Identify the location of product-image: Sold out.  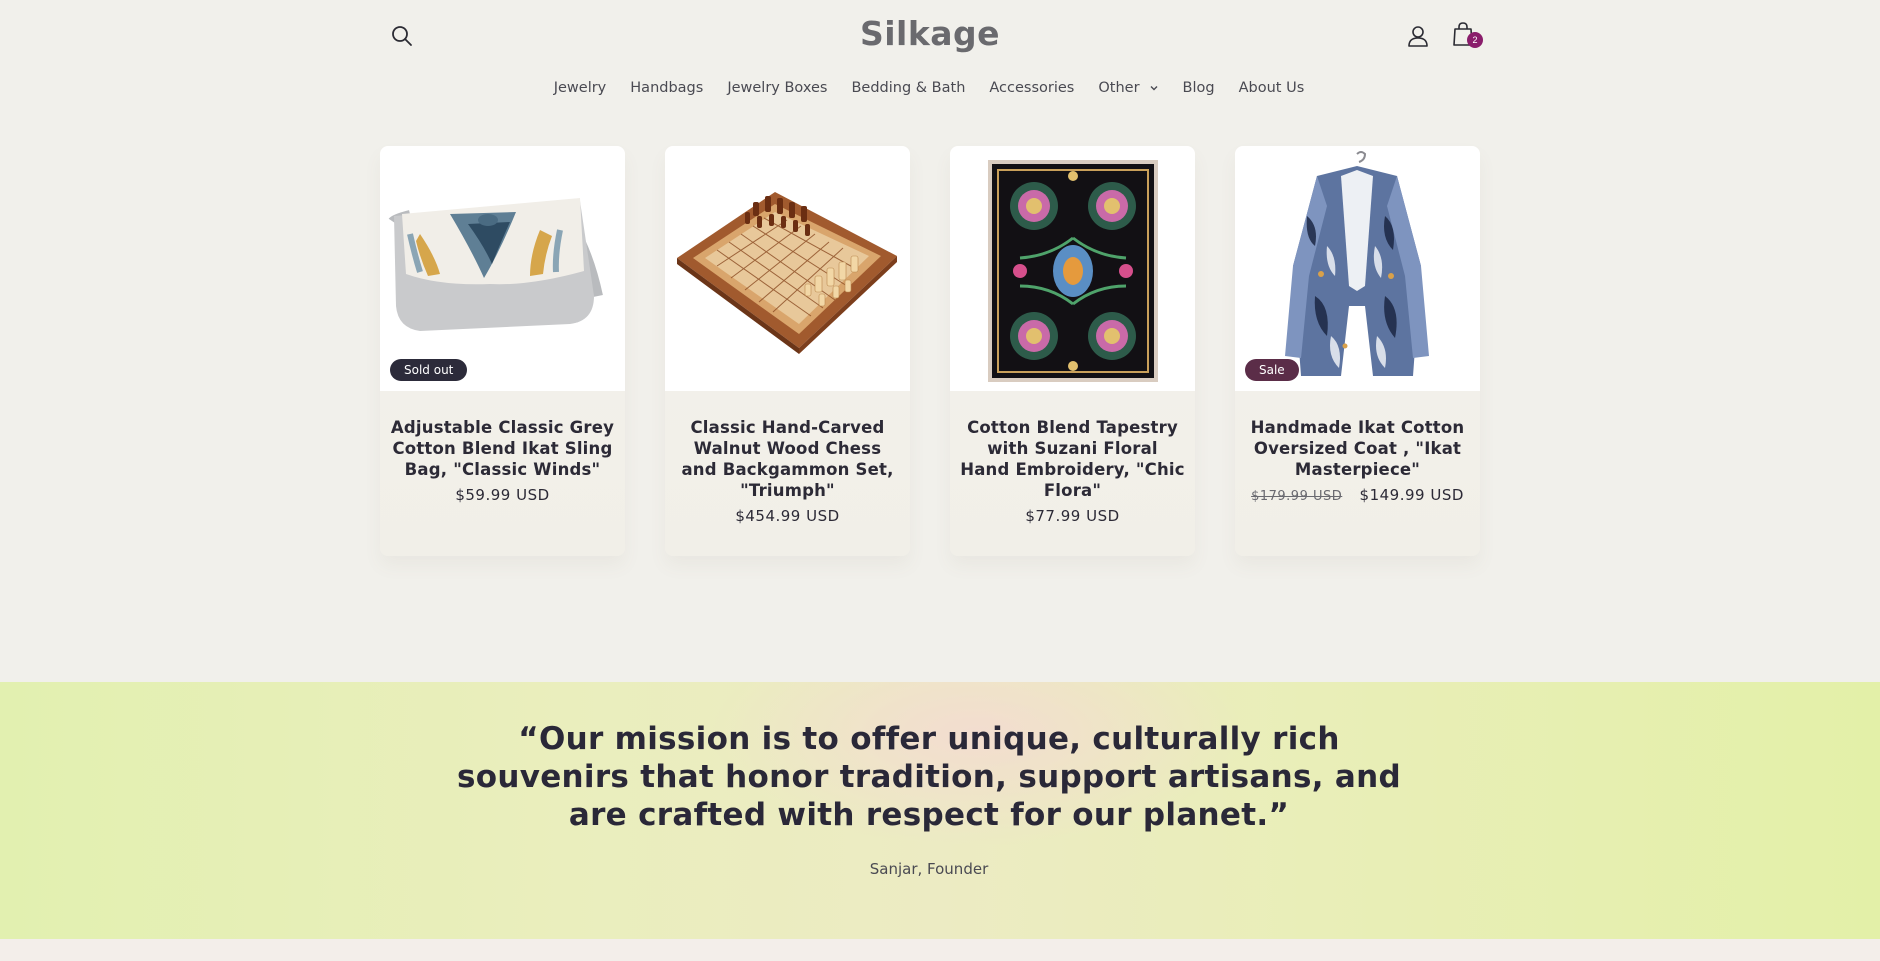
(502, 268).